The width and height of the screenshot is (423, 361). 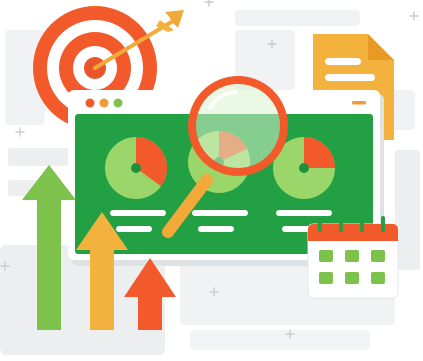 I want to click on pie-chart-icon, so click(x=136, y=168).